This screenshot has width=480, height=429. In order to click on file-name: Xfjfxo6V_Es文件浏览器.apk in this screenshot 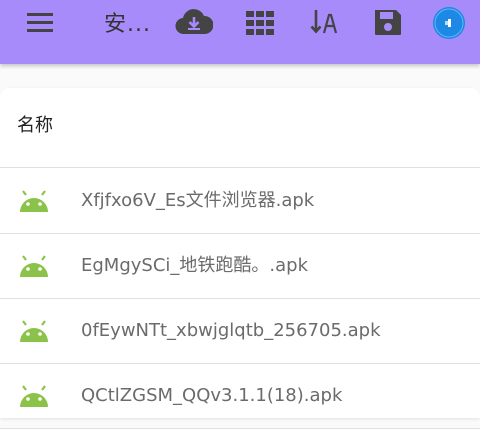, I will do `click(198, 200)`.